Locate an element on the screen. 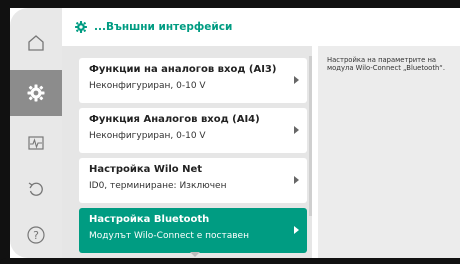 This screenshot has width=460, height=264. device-bezel-left is located at coordinates (5, 132).